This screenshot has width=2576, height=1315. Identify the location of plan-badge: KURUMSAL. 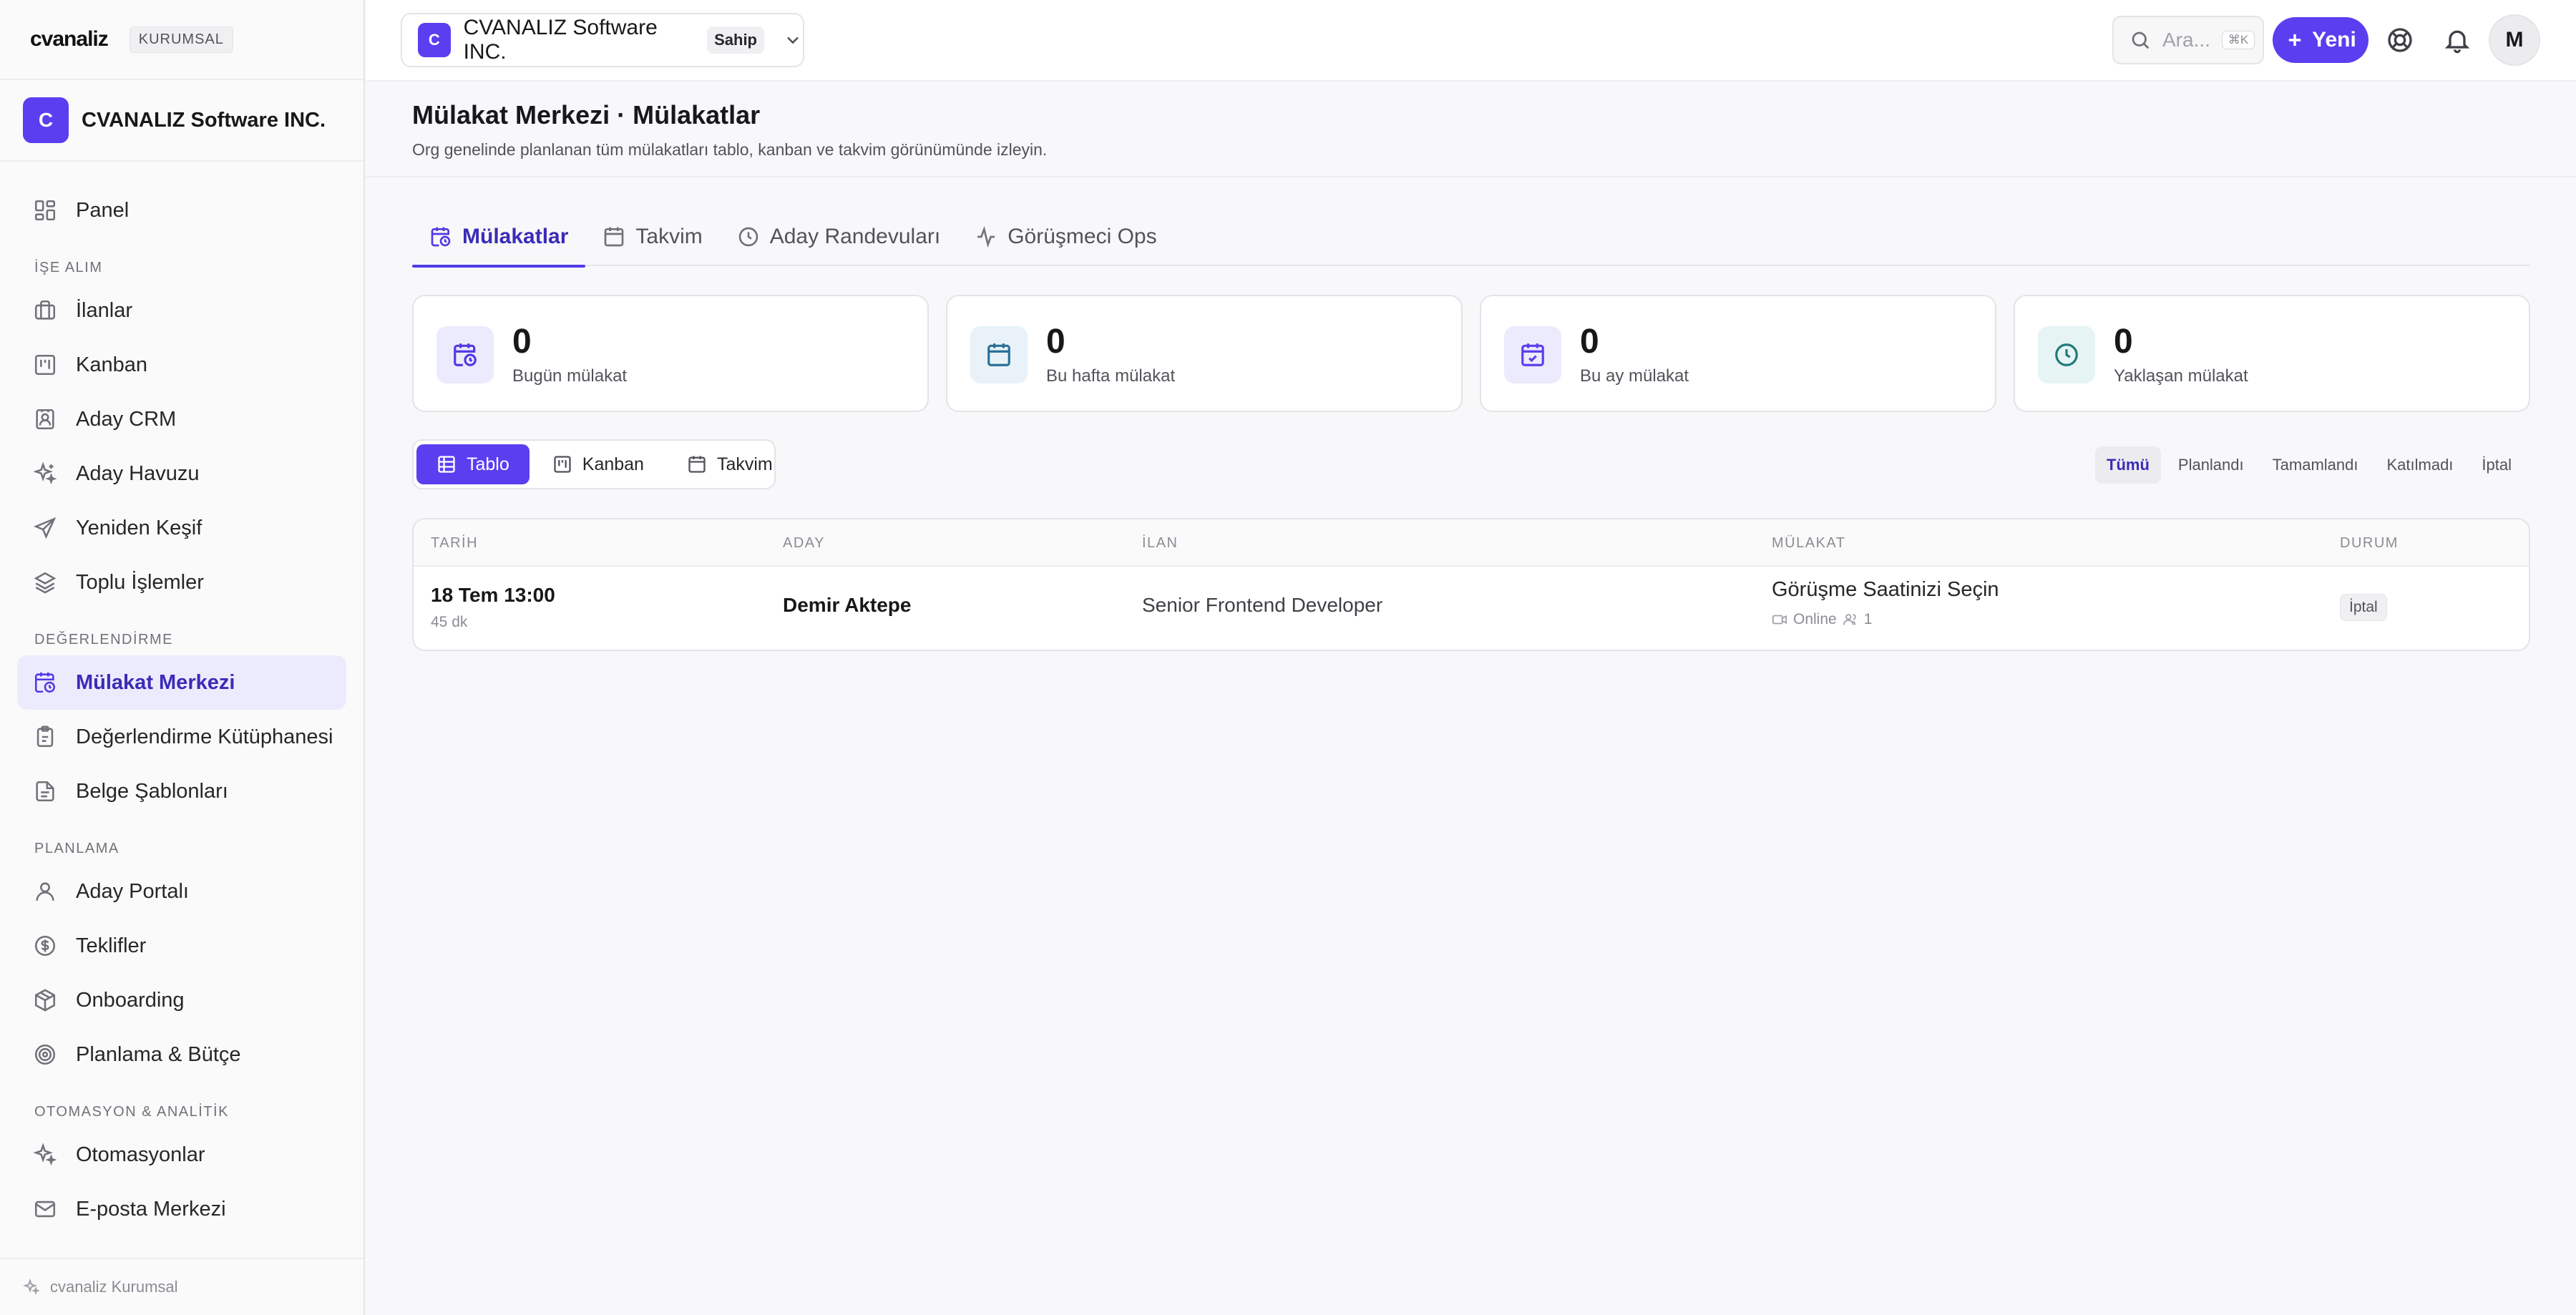
(181, 39).